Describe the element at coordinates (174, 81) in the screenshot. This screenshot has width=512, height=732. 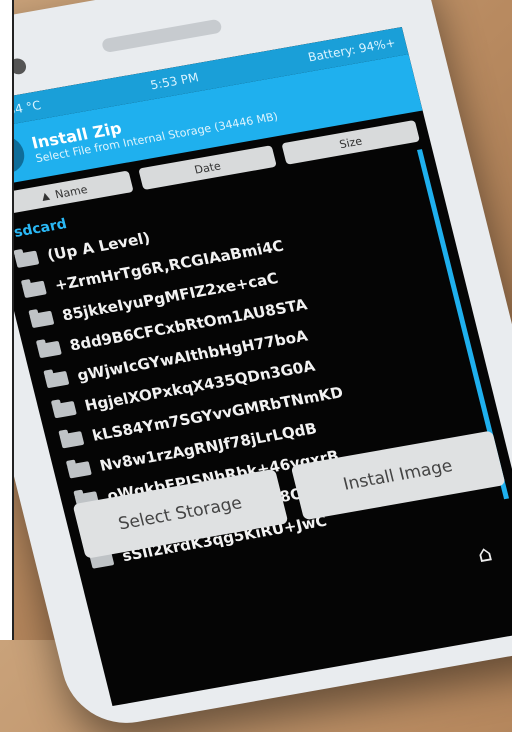
I see `clock: 5:53 PM` at that location.